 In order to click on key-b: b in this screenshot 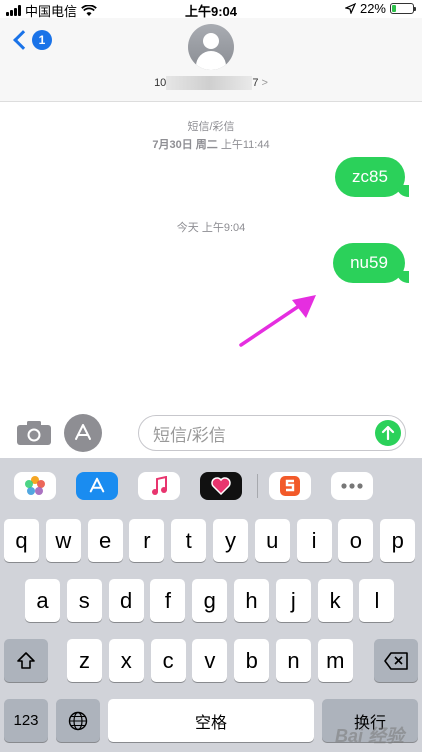, I will do `click(252, 660)`.